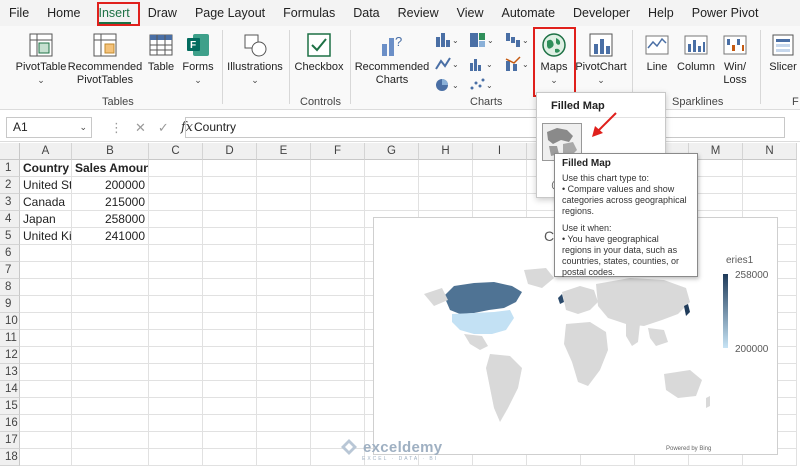 Image resolution: width=800 pixels, height=476 pixels. What do you see at coordinates (470, 13) in the screenshot?
I see `menu-view: View` at bounding box center [470, 13].